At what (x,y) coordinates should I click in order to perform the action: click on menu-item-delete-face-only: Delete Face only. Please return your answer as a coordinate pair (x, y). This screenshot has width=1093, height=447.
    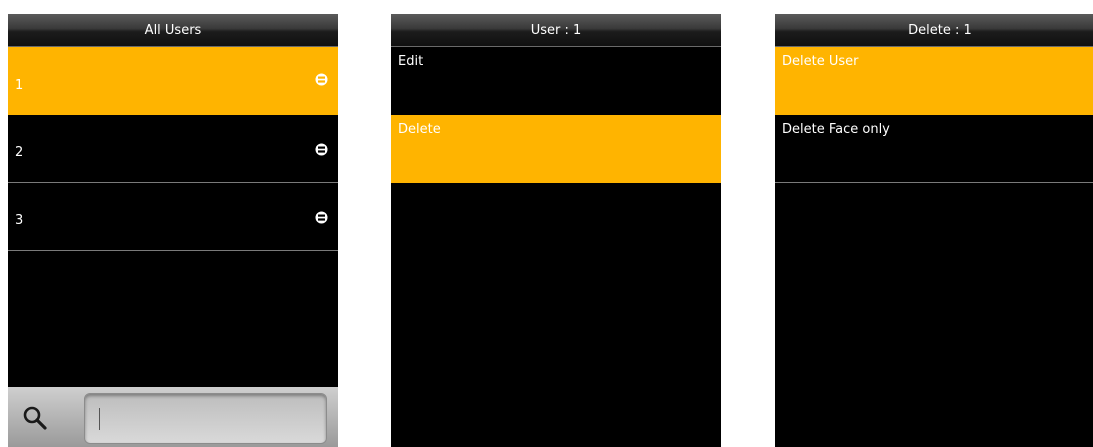
    Looking at the image, I should click on (934, 149).